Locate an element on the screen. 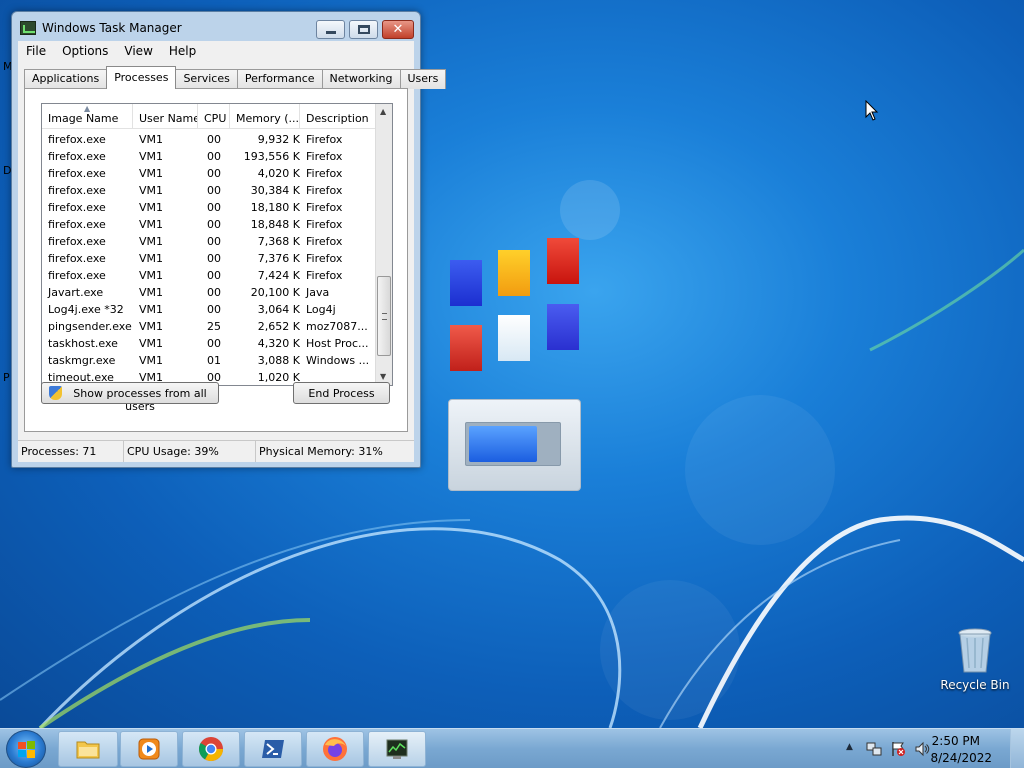 Image resolution: width=1024 pixels, height=768 pixels. close-icon: ✕ is located at coordinates (398, 29).